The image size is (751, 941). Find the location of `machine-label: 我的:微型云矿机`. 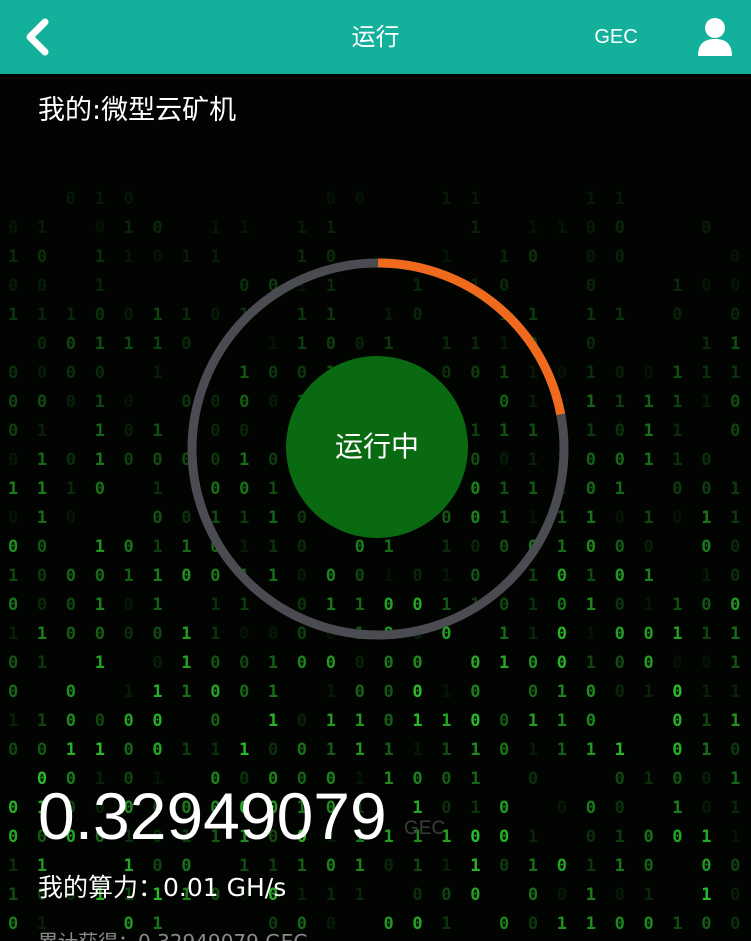

machine-label: 我的:微型云矿机 is located at coordinates (137, 110).